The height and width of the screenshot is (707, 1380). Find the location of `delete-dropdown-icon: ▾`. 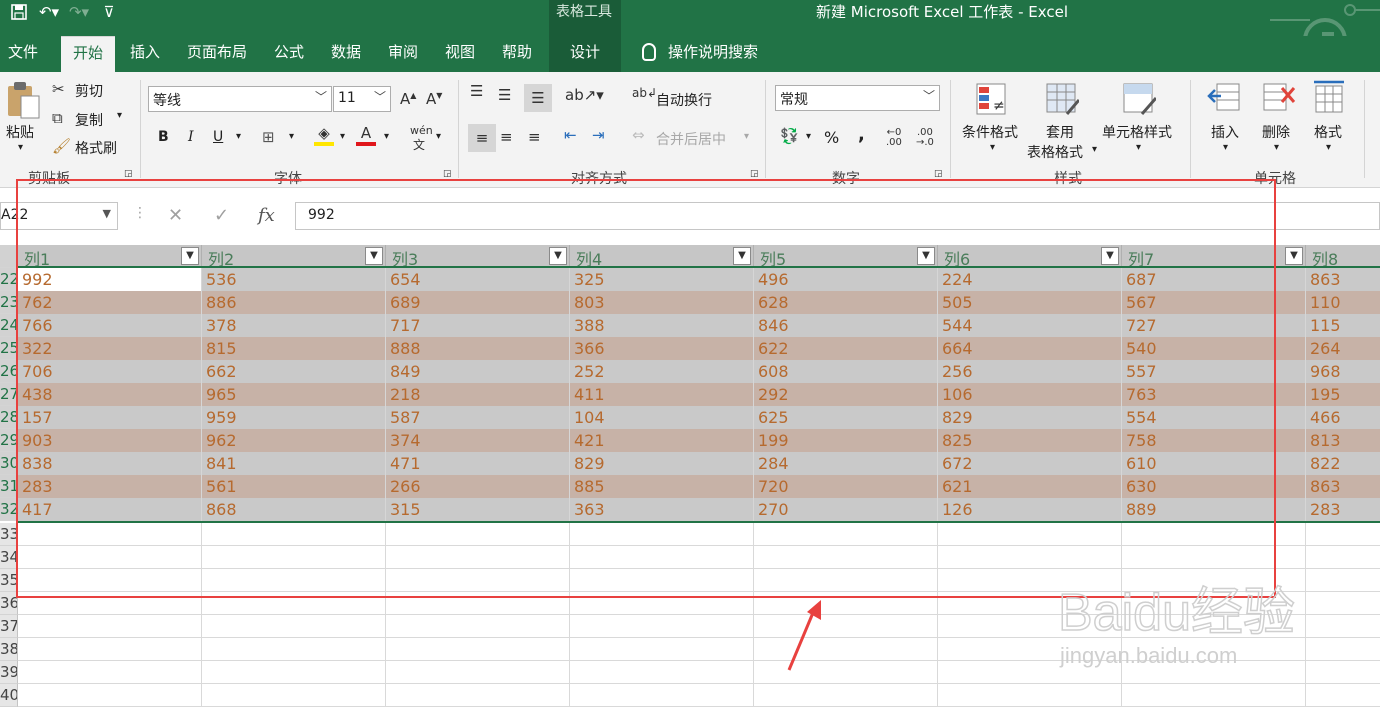

delete-dropdown-icon: ▾ is located at coordinates (1276, 147).